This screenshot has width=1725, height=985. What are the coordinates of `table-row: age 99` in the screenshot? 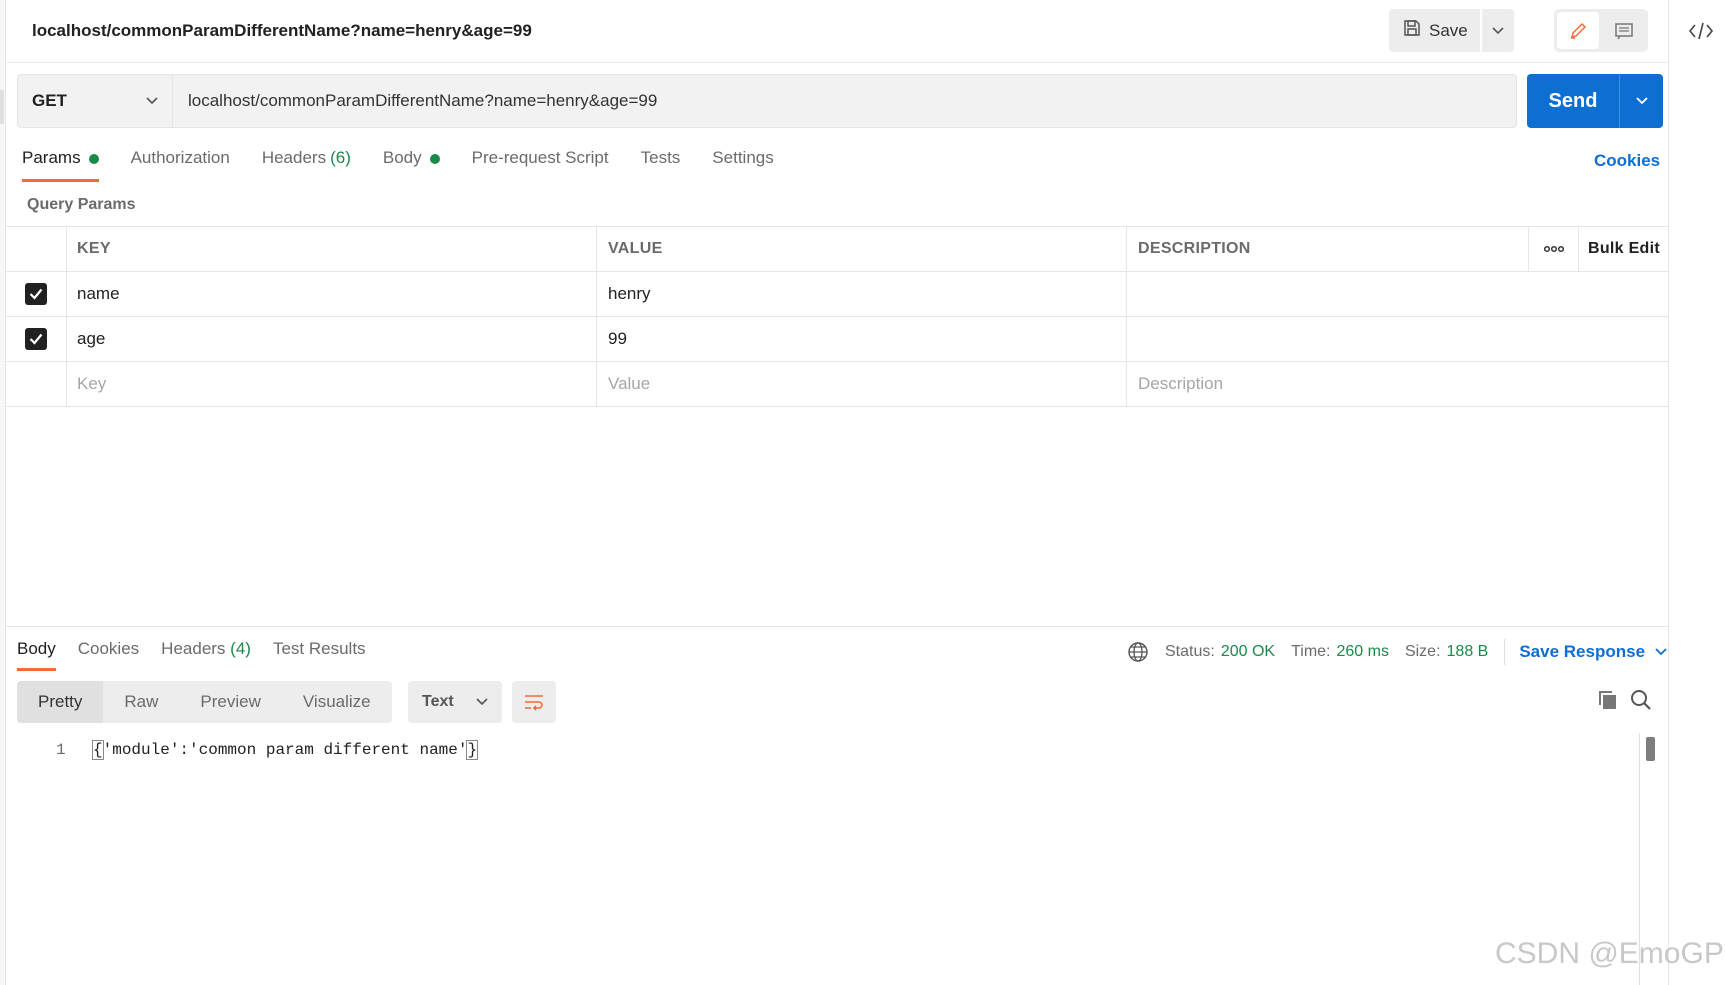 It's located at (837, 339).